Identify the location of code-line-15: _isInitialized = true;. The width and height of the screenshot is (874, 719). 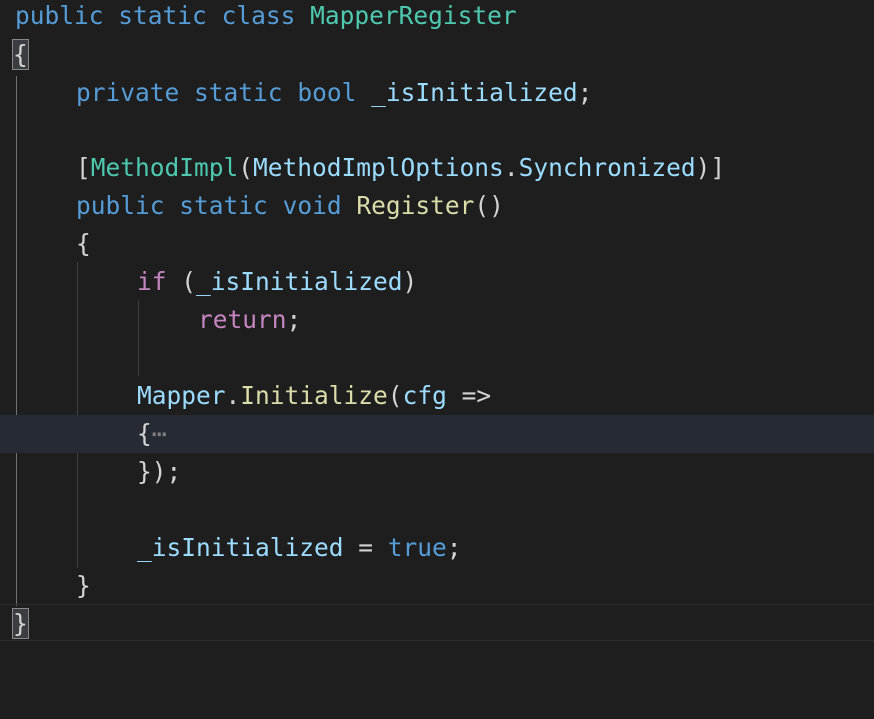
(437, 548).